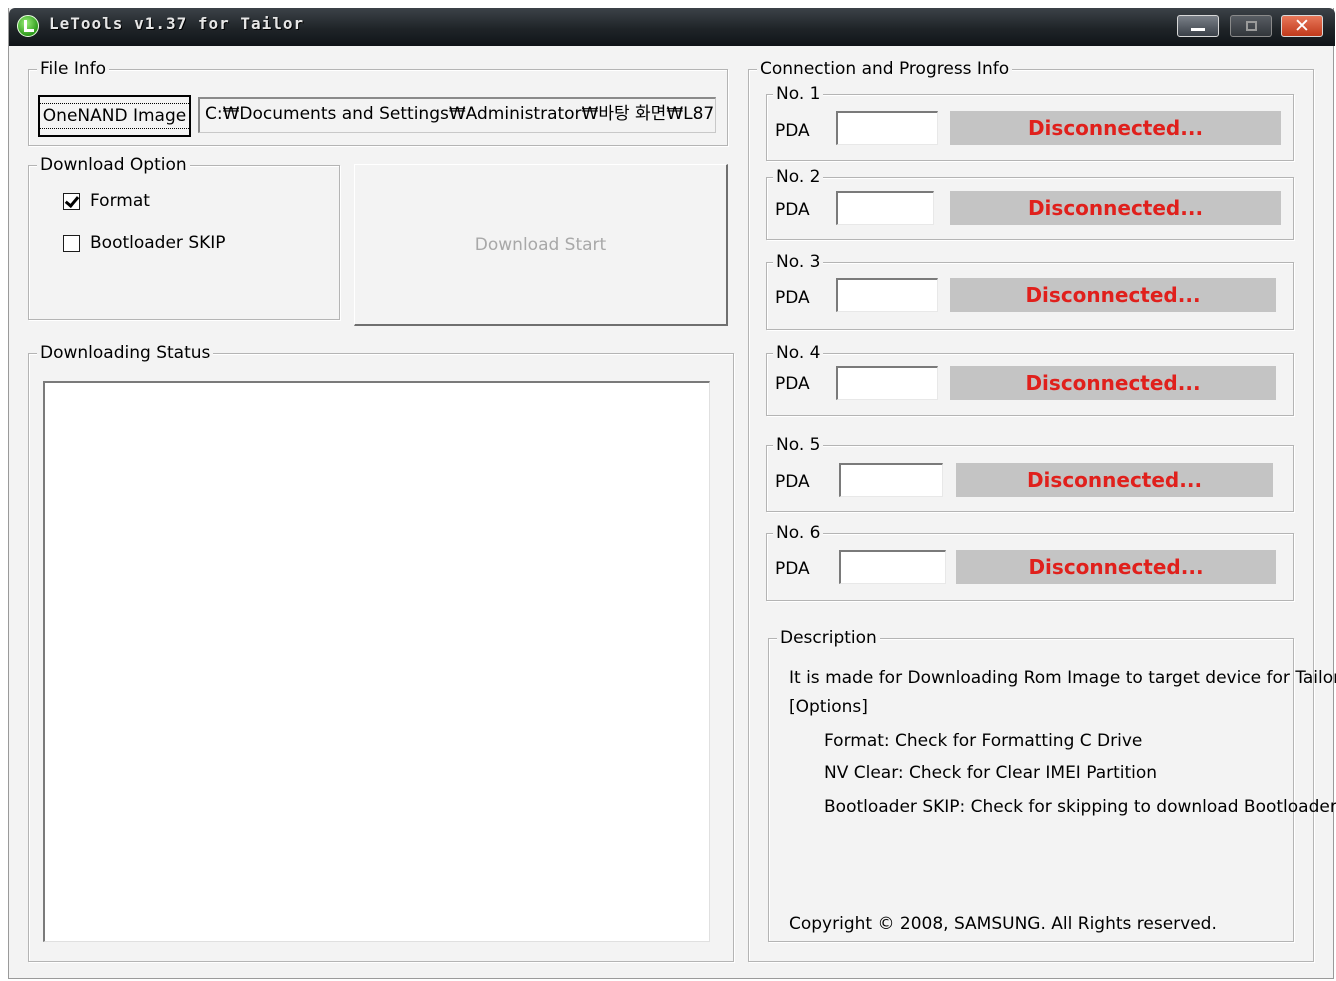 This screenshot has width=1336, height=981. Describe the element at coordinates (792, 569) in the screenshot. I see `slot-6-pda-label: PDA` at that location.